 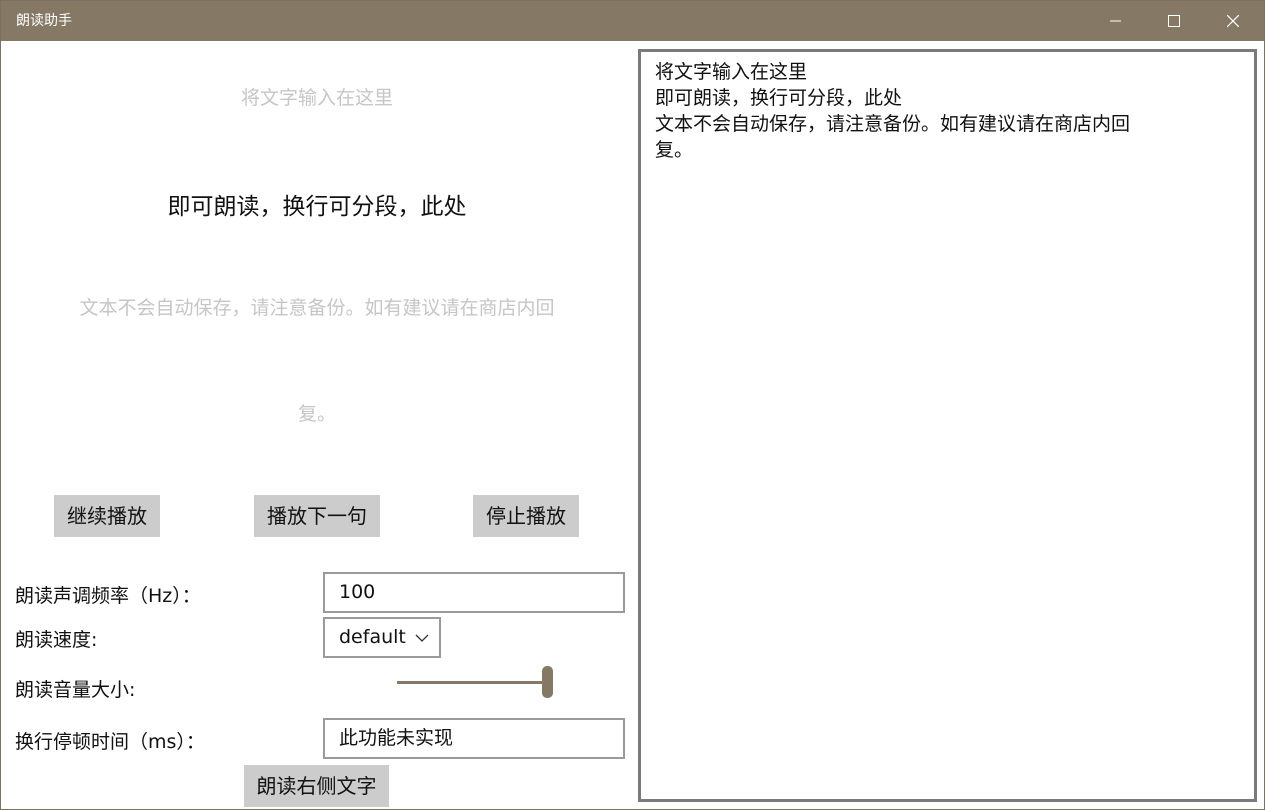 I want to click on volume-label: 朗读音量大小:, so click(x=75, y=690).